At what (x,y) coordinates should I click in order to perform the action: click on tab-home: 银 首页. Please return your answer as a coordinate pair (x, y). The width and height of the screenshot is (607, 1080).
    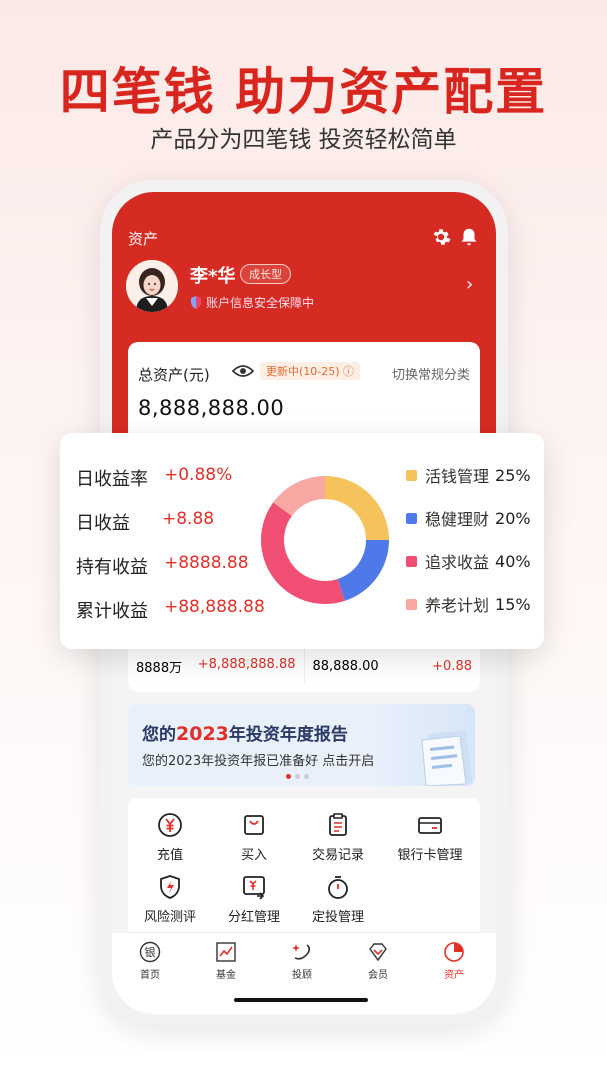
    Looking at the image, I should click on (150, 961).